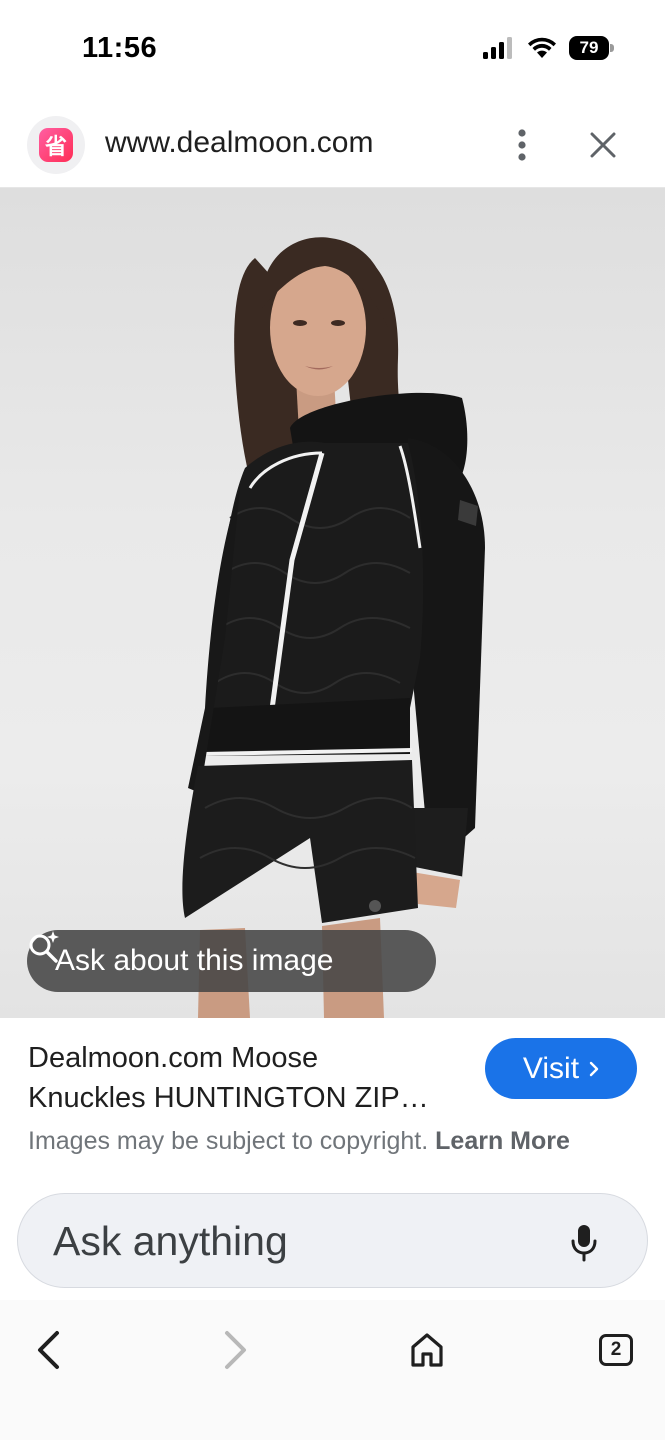  What do you see at coordinates (56, 145) in the screenshot?
I see `site-favicon-icon: 省` at bounding box center [56, 145].